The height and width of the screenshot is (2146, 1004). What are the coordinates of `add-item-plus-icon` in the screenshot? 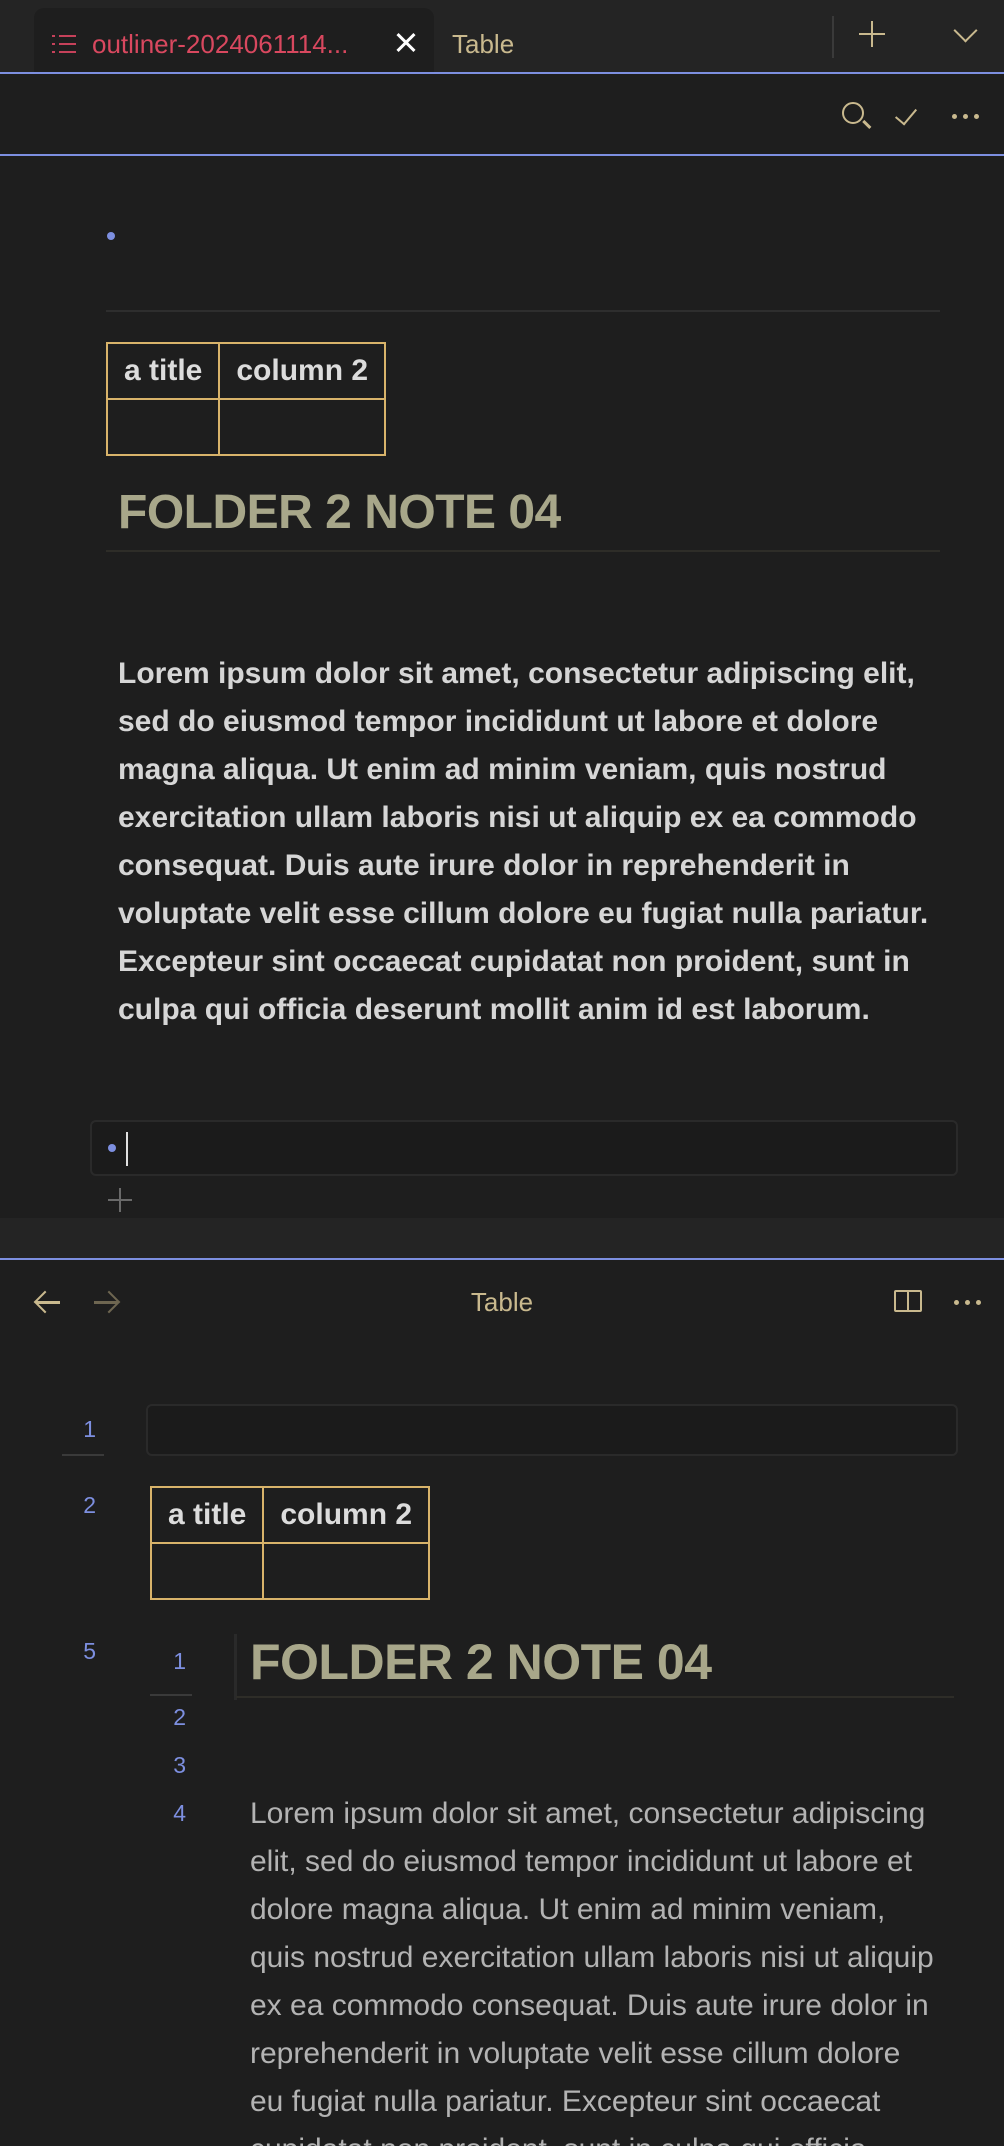 It's located at (120, 1200).